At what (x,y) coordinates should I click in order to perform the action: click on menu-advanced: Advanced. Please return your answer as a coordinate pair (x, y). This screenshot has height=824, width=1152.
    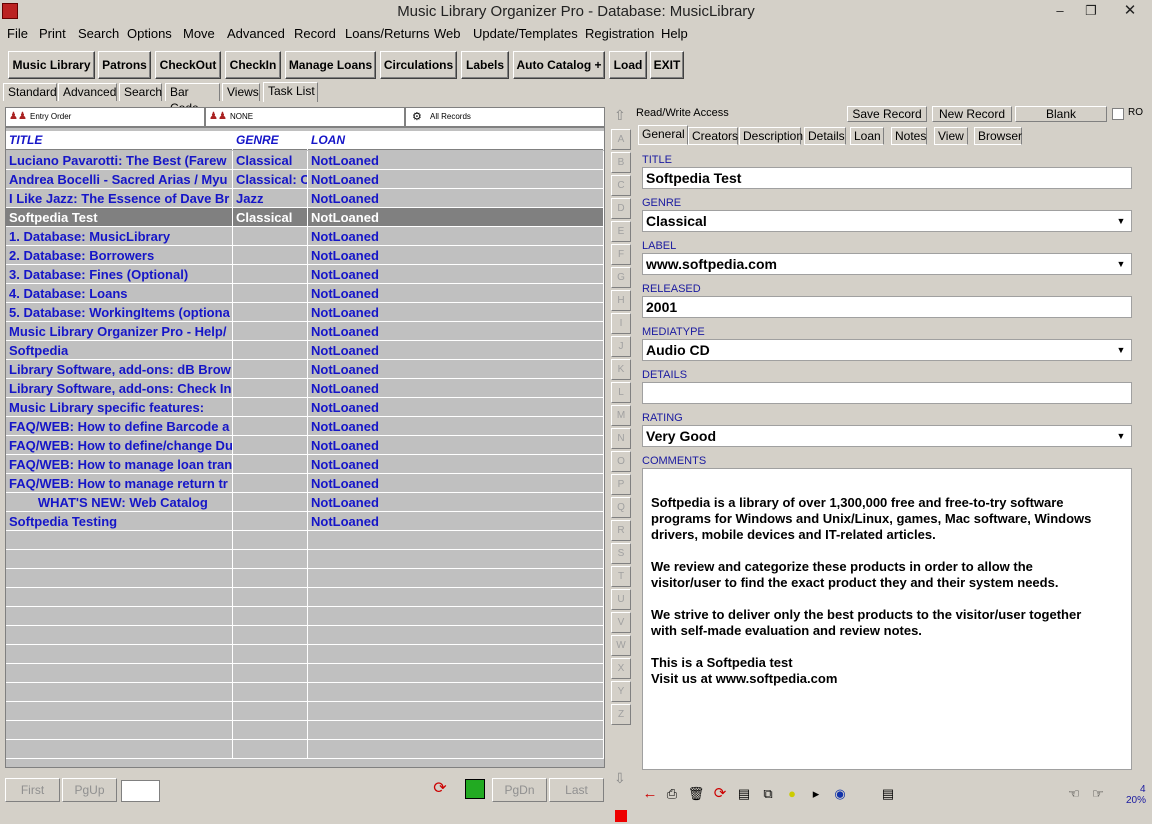
    Looking at the image, I should click on (256, 32).